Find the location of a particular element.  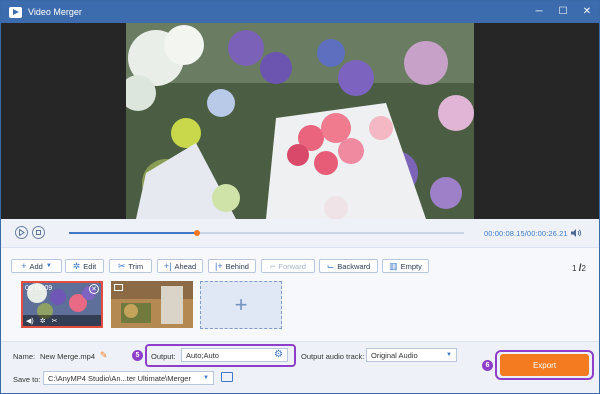

trim-label: Trim is located at coordinates (136, 266).